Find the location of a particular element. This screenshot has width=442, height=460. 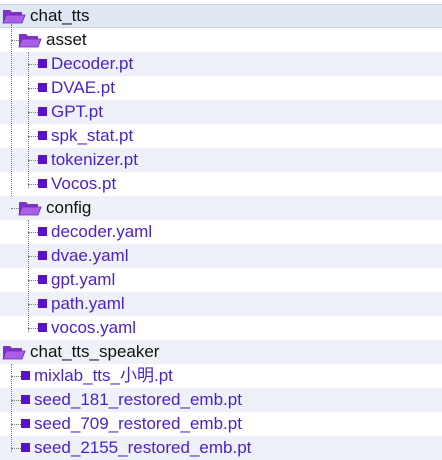

file-label: Vocos.pt is located at coordinates (84, 183).